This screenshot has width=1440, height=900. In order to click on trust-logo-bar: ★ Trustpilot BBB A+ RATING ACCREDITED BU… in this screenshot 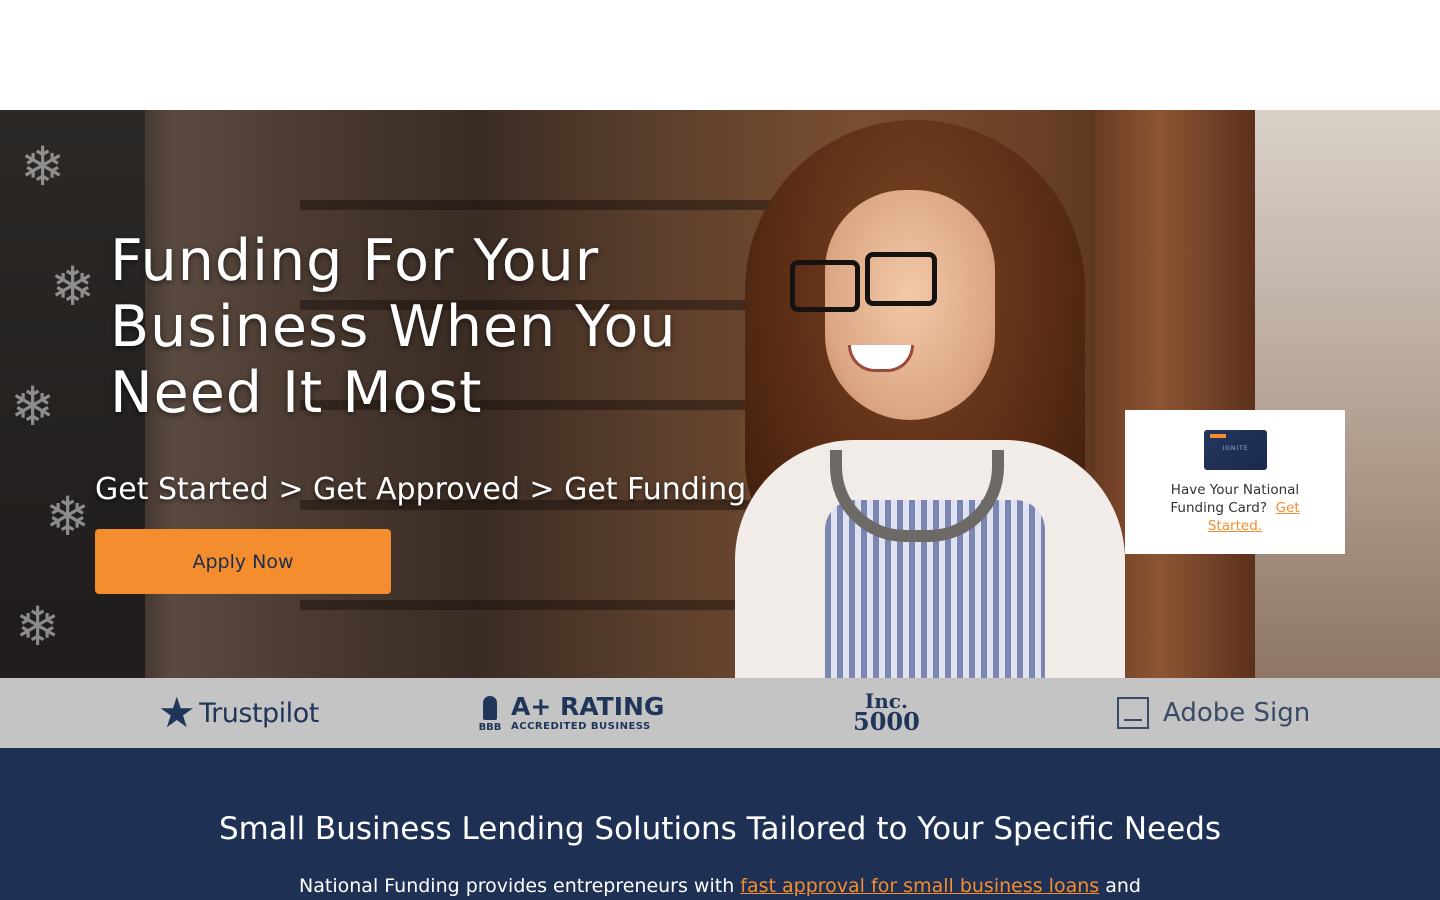, I will do `click(720, 713)`.